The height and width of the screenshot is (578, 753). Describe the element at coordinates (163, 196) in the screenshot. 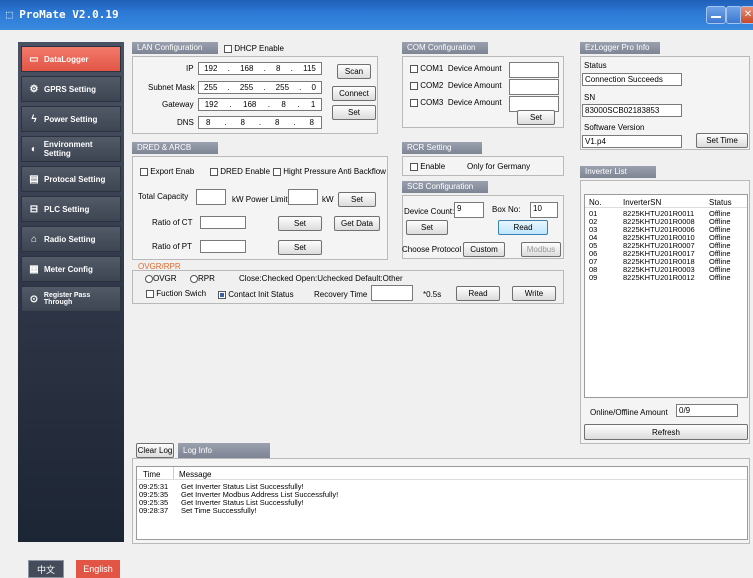

I see `total-capacity-label: Total Capacity` at that location.